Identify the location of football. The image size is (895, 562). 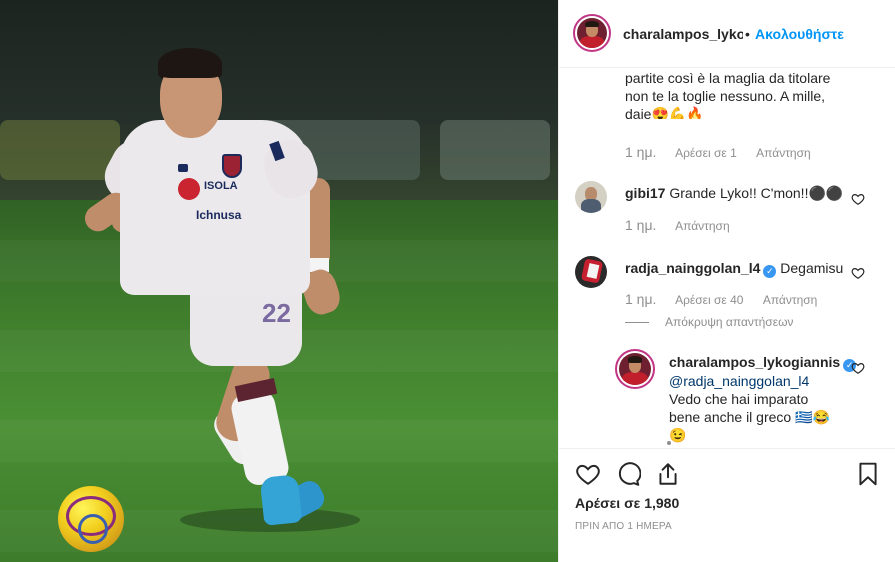
(91, 519).